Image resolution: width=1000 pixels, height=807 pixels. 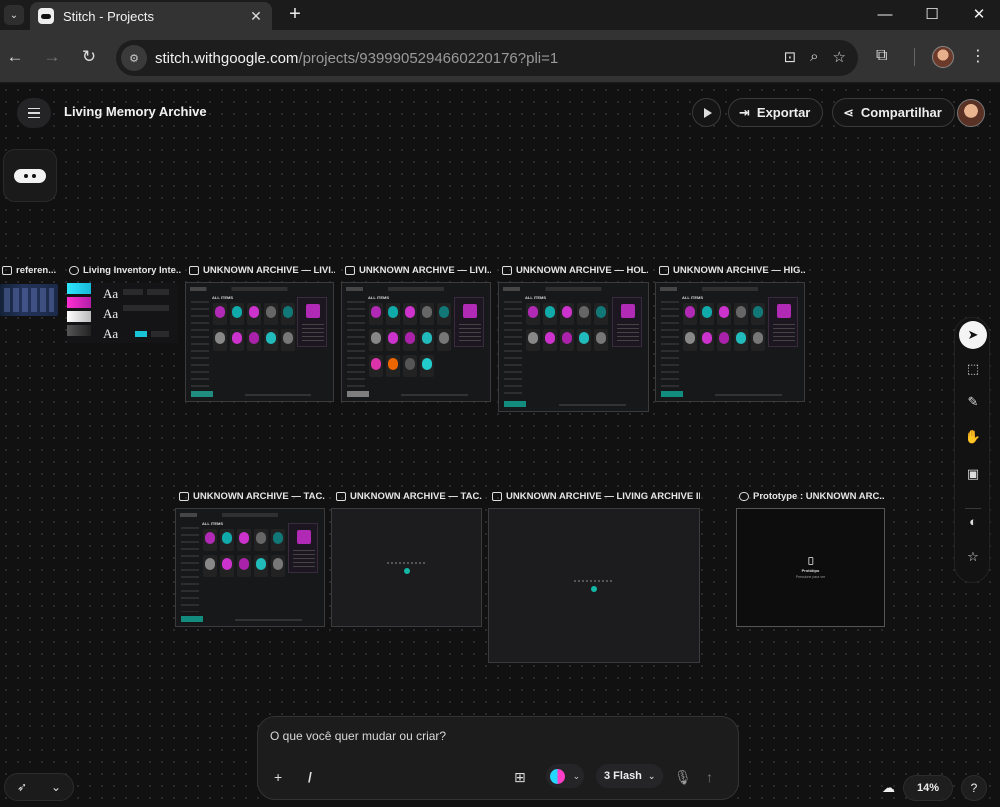 I want to click on tab-close-icon: ✕, so click(x=256, y=16).